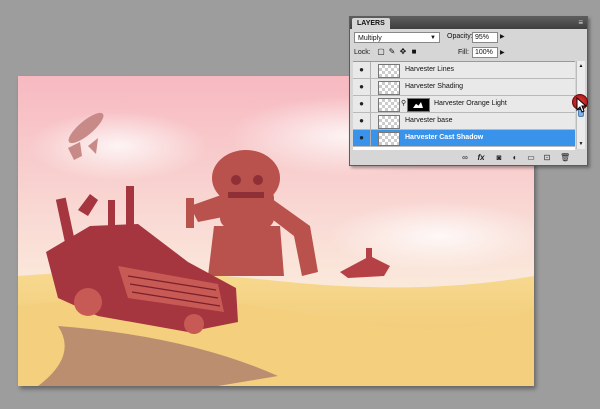 The image size is (600, 409). I want to click on lock-label: Lock:, so click(362, 52).